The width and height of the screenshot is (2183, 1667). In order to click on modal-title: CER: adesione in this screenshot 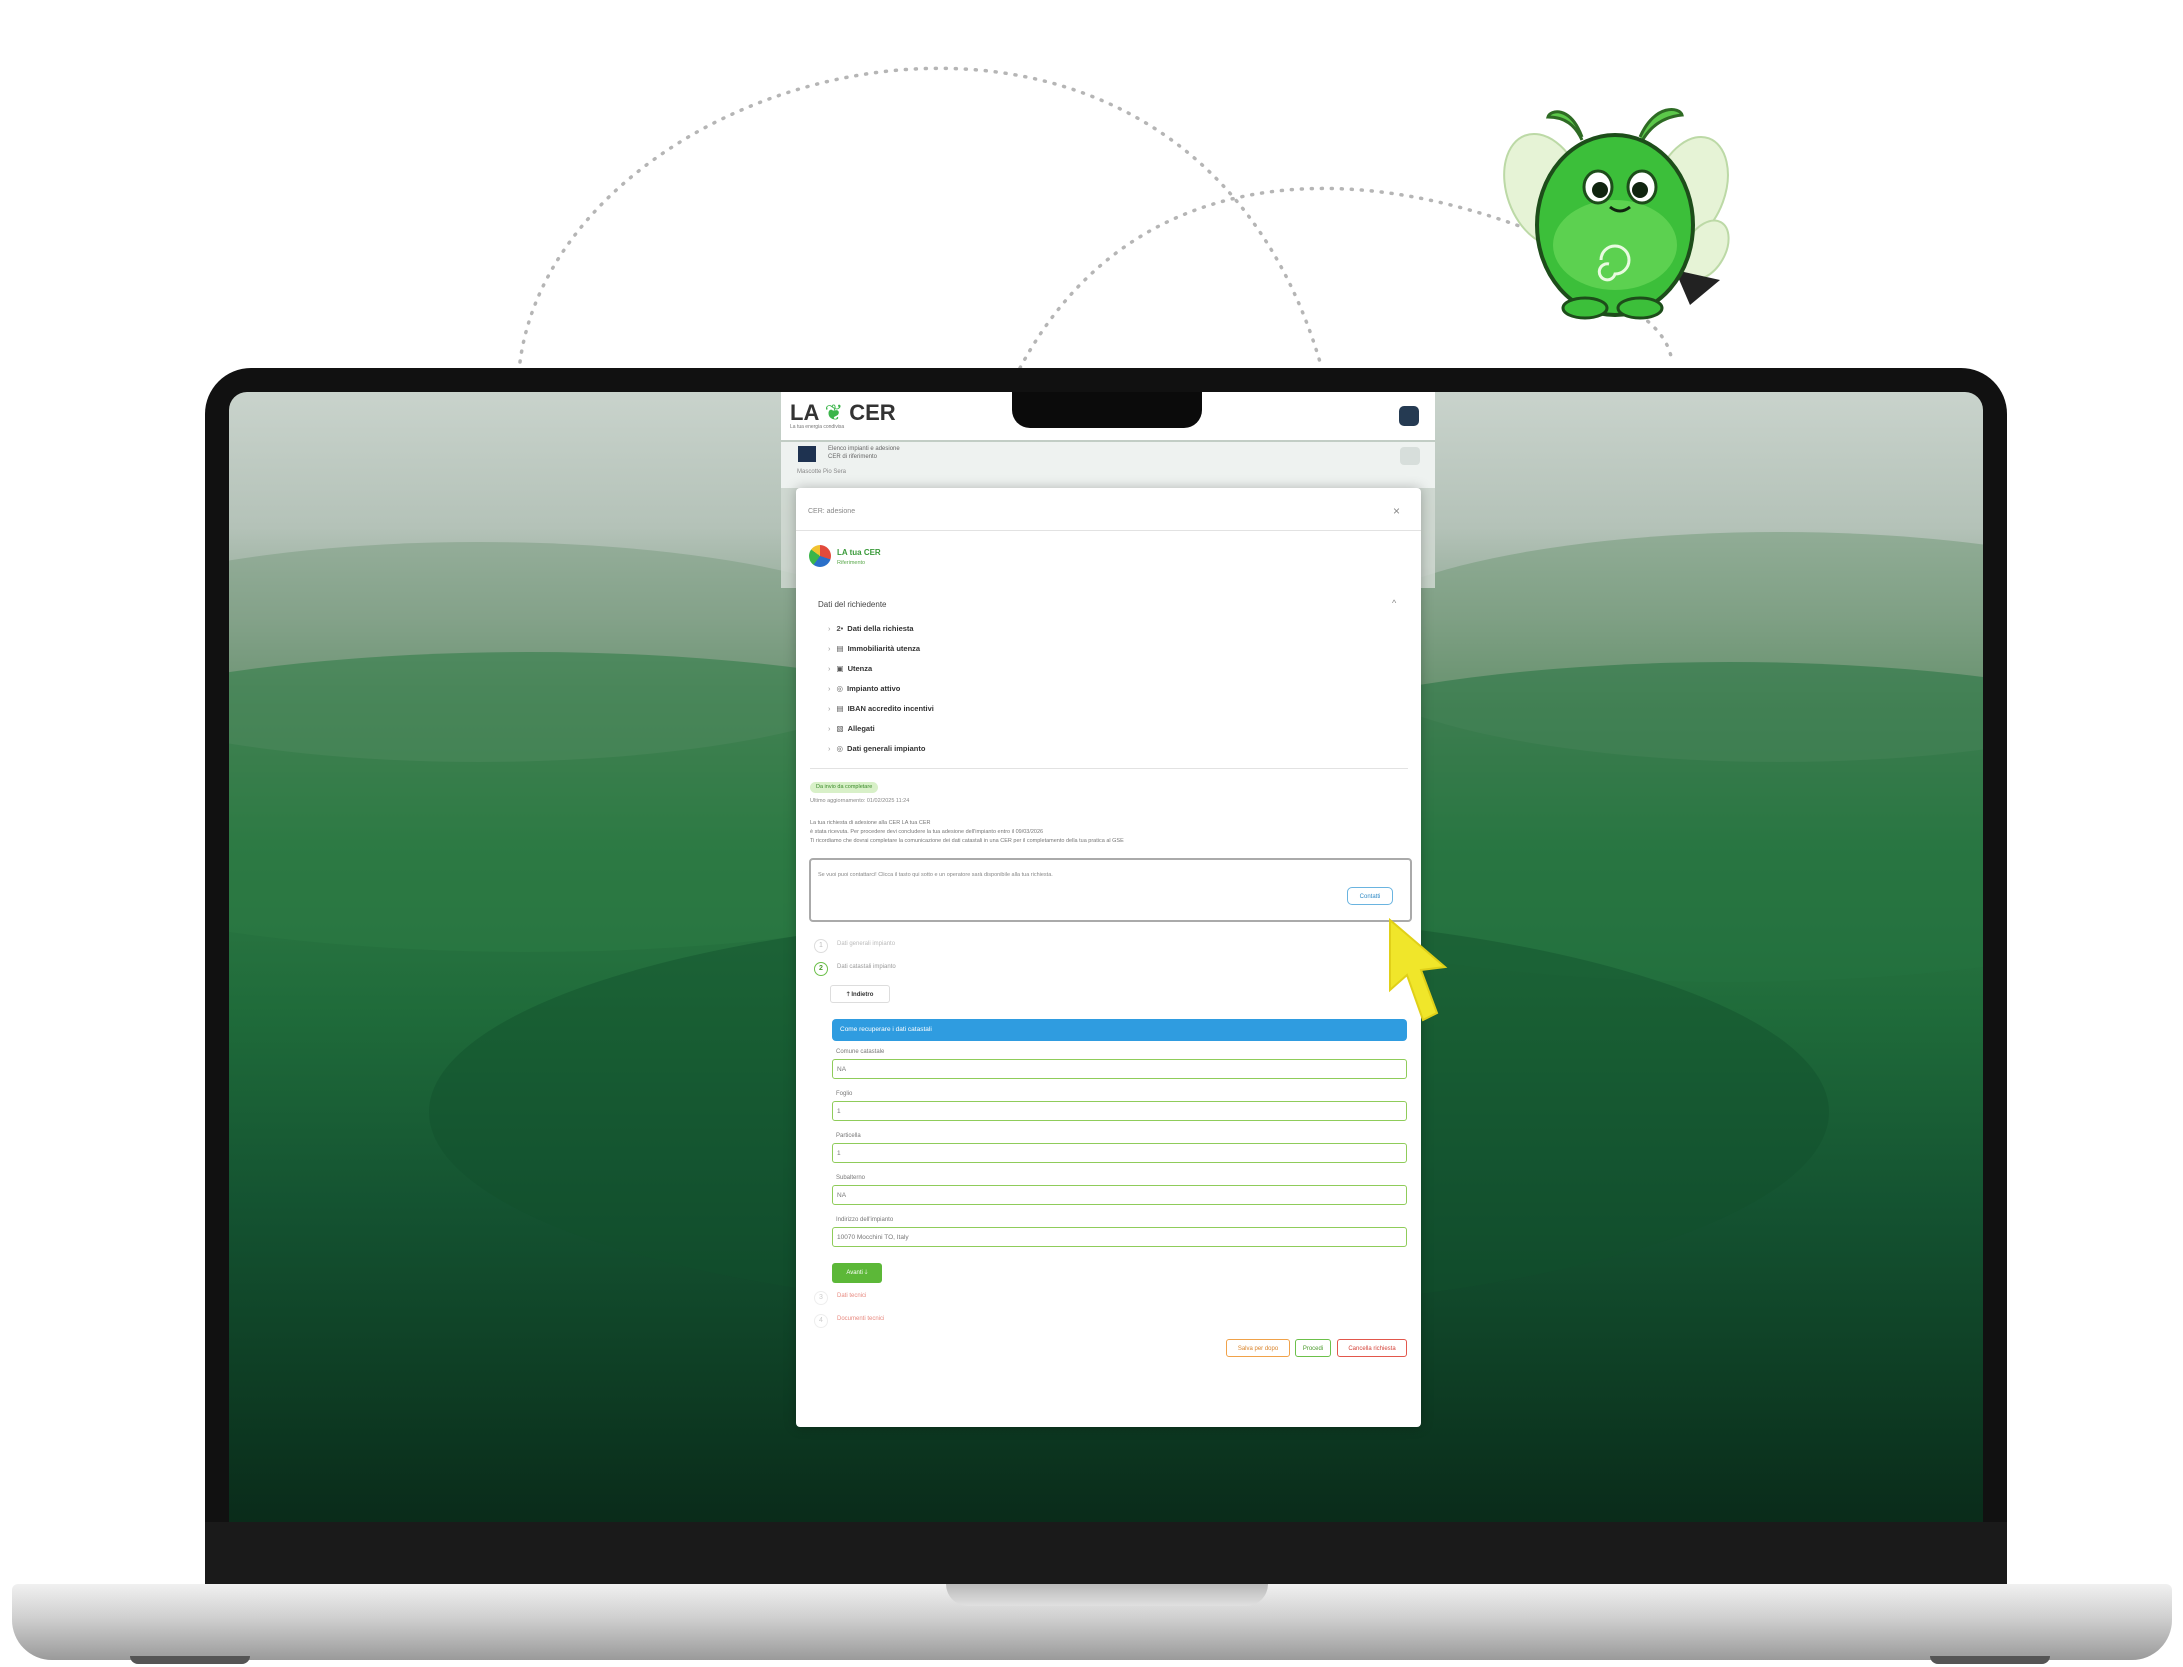, I will do `click(832, 511)`.